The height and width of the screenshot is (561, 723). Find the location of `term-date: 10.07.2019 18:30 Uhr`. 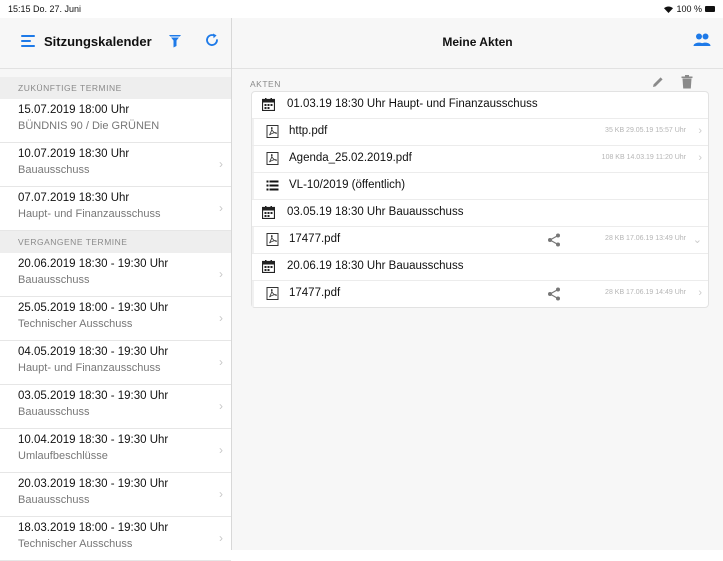

term-date: 10.07.2019 18:30 Uhr is located at coordinates (74, 154).